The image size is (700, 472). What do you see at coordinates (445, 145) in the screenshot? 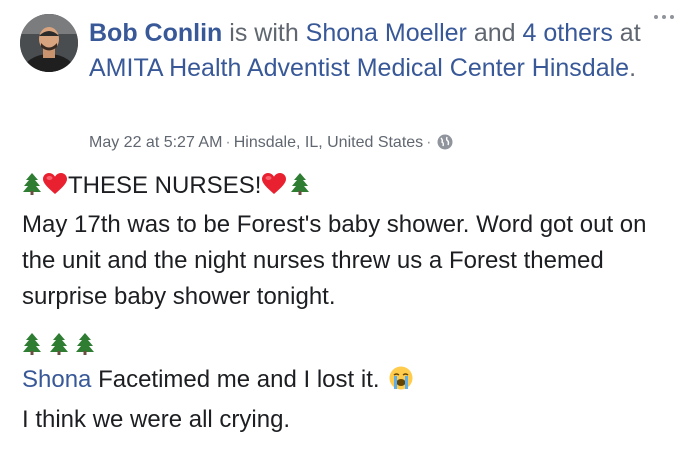
I see `globe-icon` at bounding box center [445, 145].